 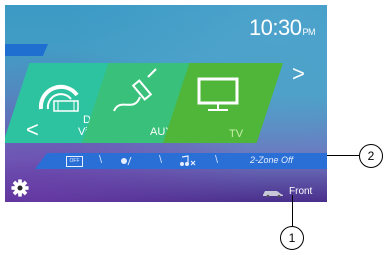 What do you see at coordinates (298, 74) in the screenshot?
I see `next-page-button: >` at bounding box center [298, 74].